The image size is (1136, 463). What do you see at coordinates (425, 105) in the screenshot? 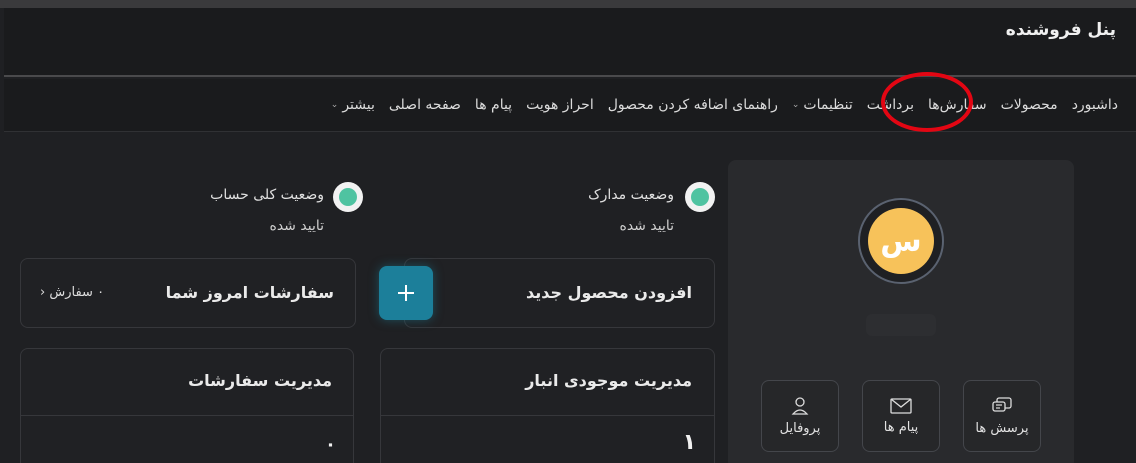
I see `nav-item-home: صفحه اصلی` at bounding box center [425, 105].